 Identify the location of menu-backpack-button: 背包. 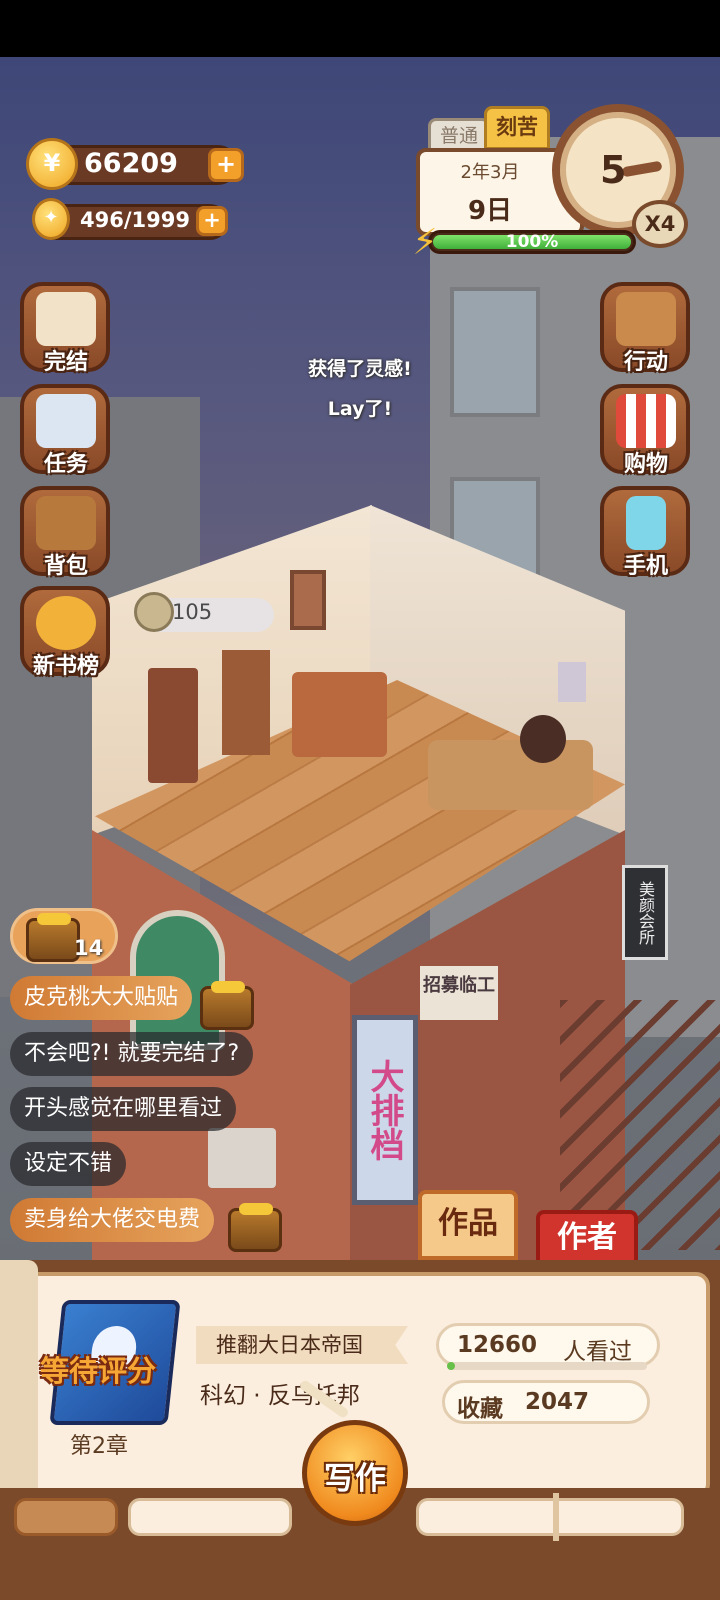
(65, 532).